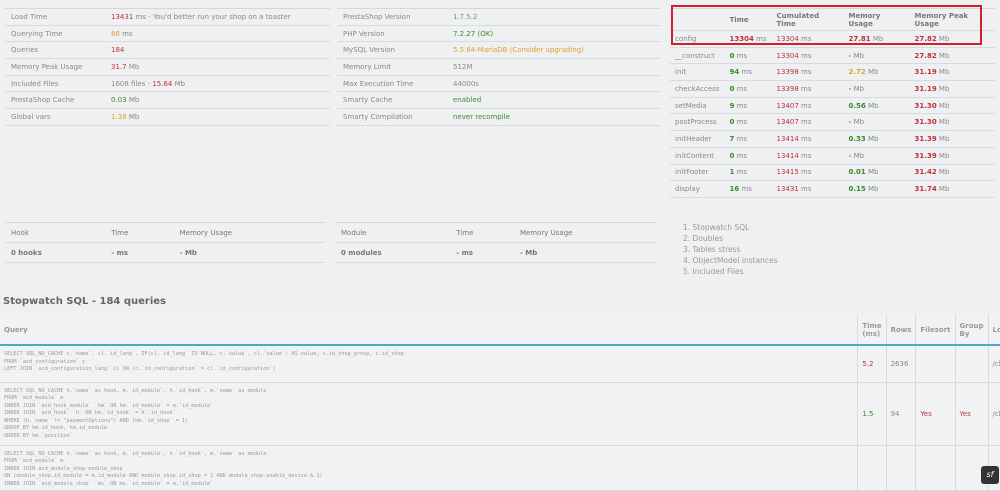  I want to click on step-peak: 31.74 Mb, so click(952, 189).